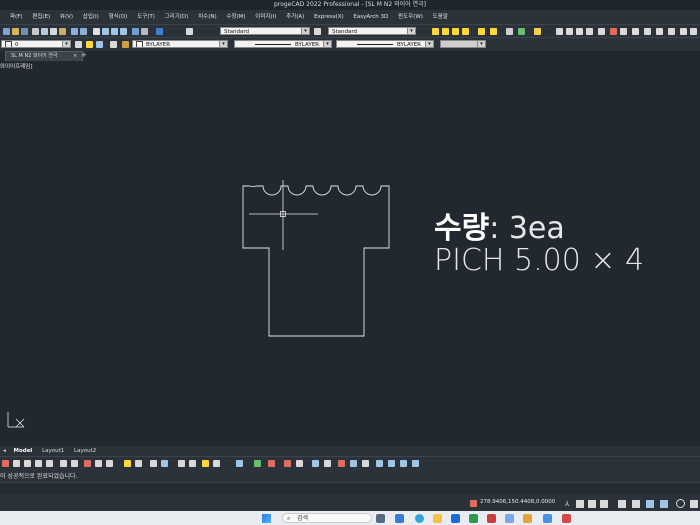  Describe the element at coordinates (216, 463) in the screenshot. I see `offset-icon` at that location.